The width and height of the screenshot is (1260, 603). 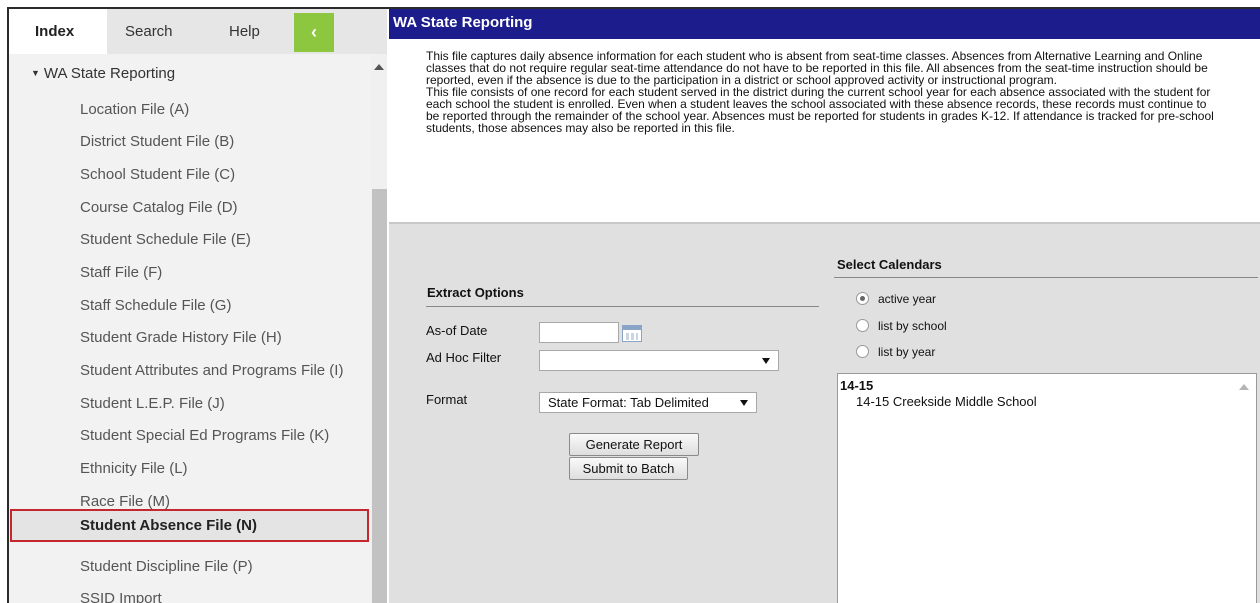 What do you see at coordinates (134, 109) in the screenshot?
I see `tree-item-location-file: Location File (A)` at bounding box center [134, 109].